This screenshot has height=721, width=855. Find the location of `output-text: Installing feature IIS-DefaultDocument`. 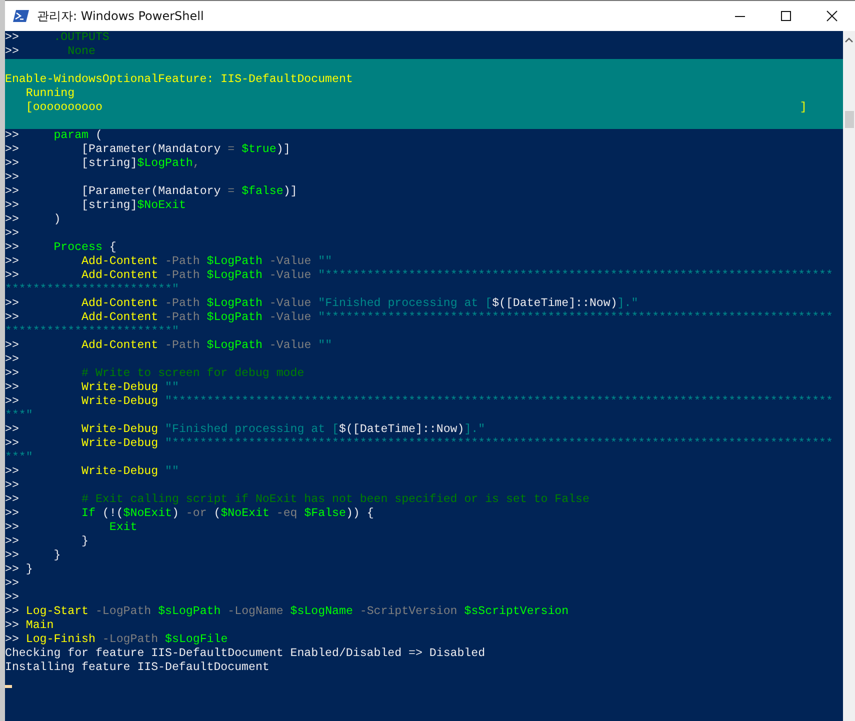

output-text: Installing feature IIS-DefaultDocument is located at coordinates (137, 668).